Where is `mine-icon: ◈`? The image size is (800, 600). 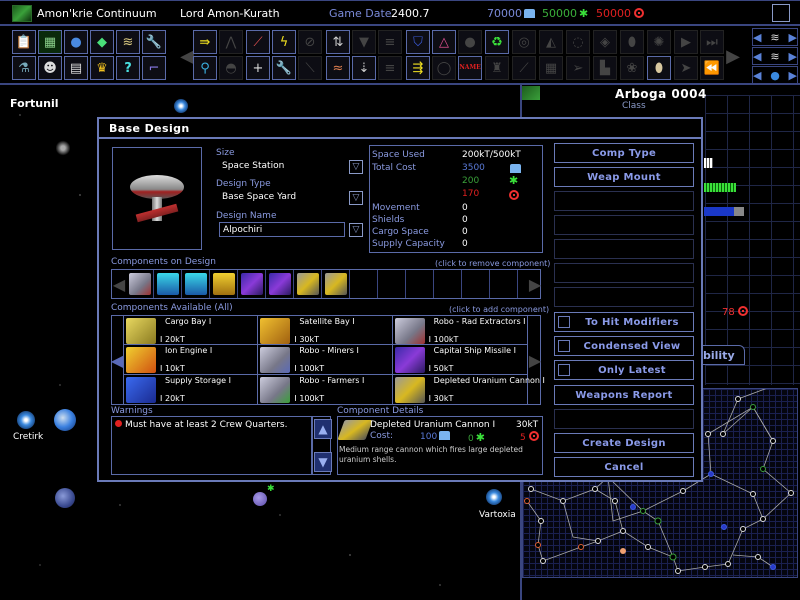
mine-icon: ◈ is located at coordinates (605, 42).